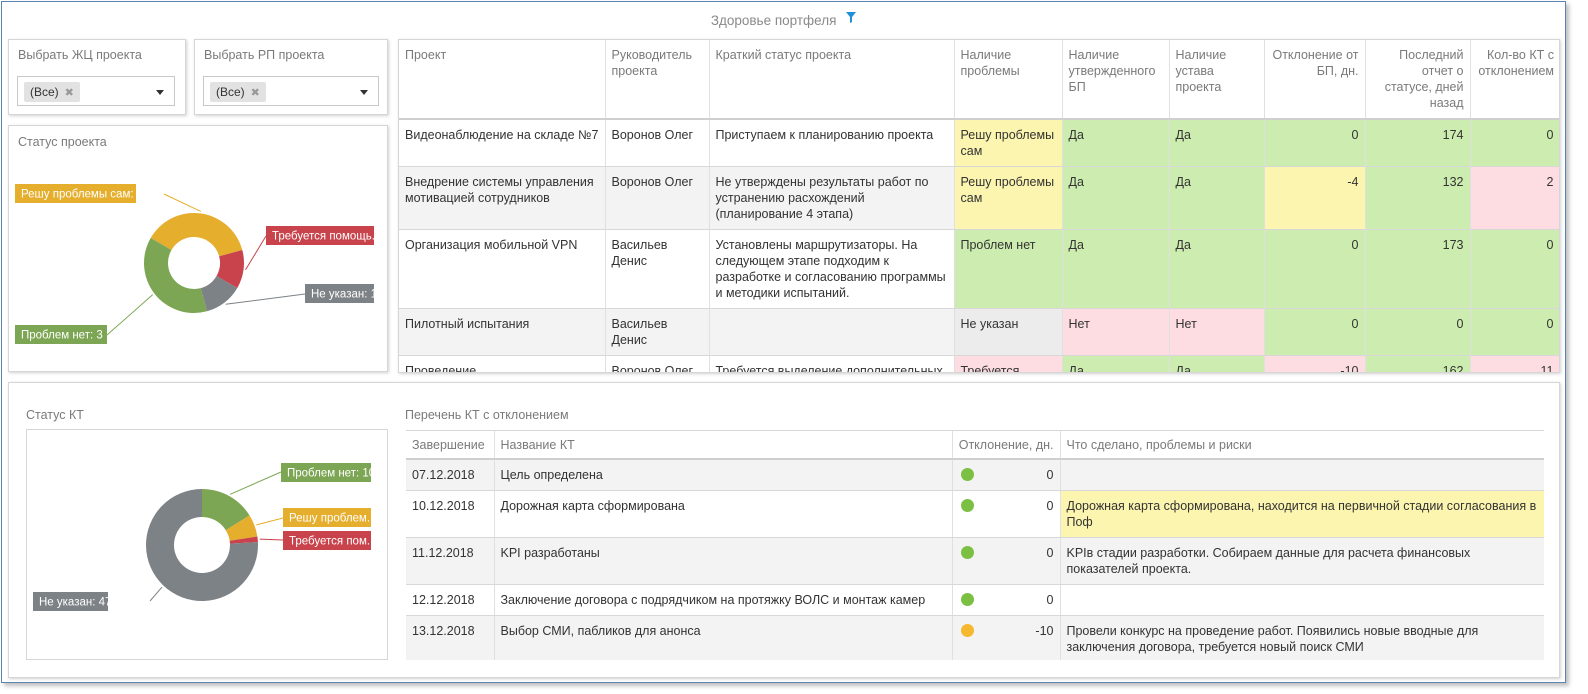 Image resolution: width=1588 pixels, height=694 pixels. What do you see at coordinates (1006, 637) in the screenshot?
I see `kt-deviation-cell: -10` at bounding box center [1006, 637].